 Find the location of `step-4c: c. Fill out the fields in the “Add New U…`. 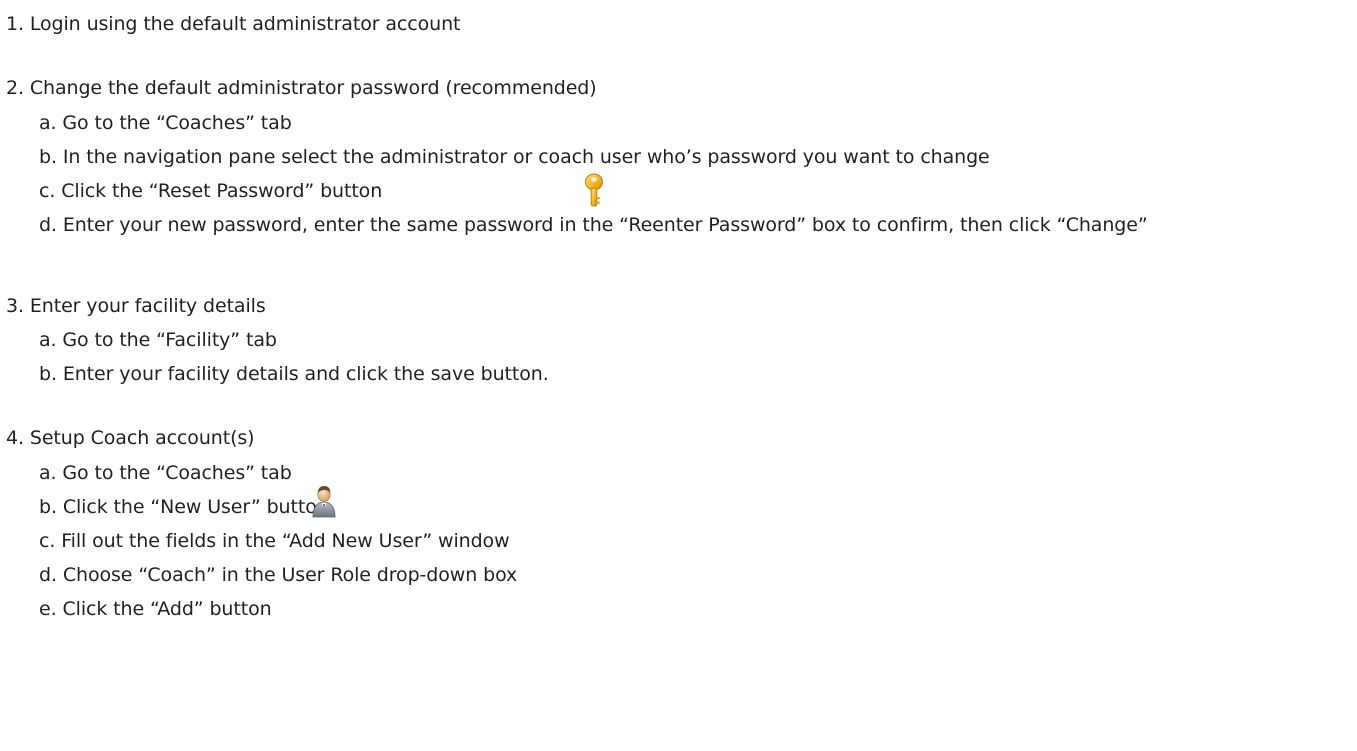

step-4c: c. Fill out the fields in the “Add New U… is located at coordinates (274, 541).